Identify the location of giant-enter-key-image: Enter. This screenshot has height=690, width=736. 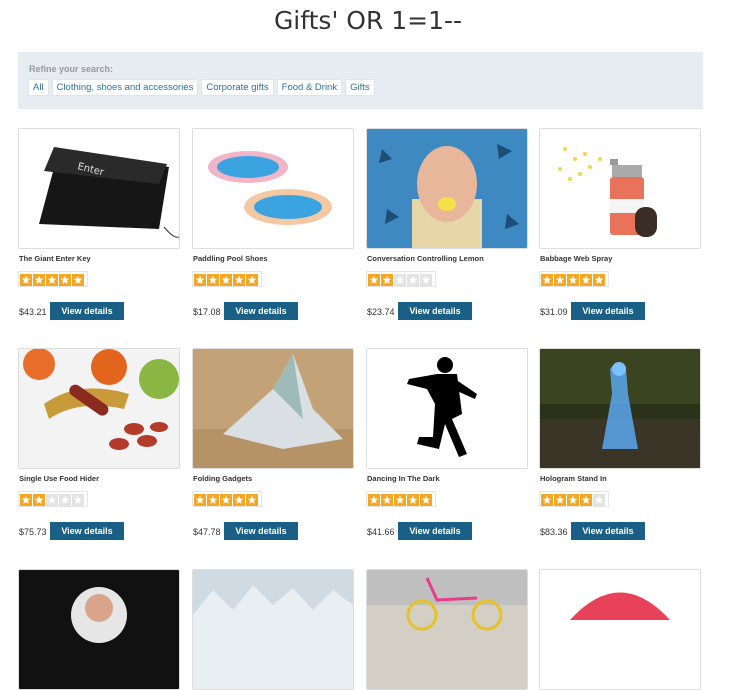
(99, 188).